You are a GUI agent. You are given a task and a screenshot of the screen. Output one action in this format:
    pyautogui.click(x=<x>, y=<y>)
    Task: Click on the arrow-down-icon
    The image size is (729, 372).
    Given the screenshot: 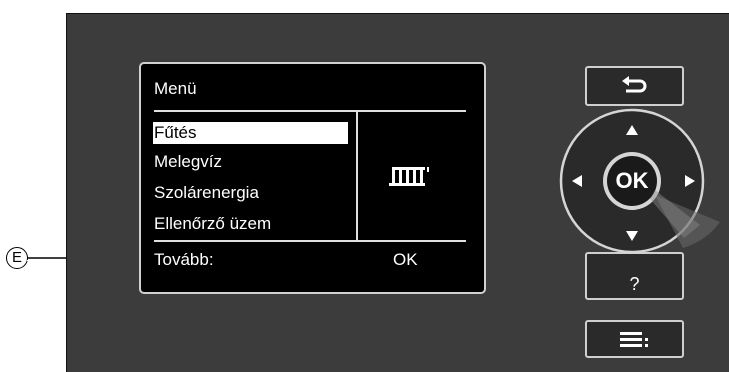 What is the action you would take?
    pyautogui.click(x=632, y=236)
    